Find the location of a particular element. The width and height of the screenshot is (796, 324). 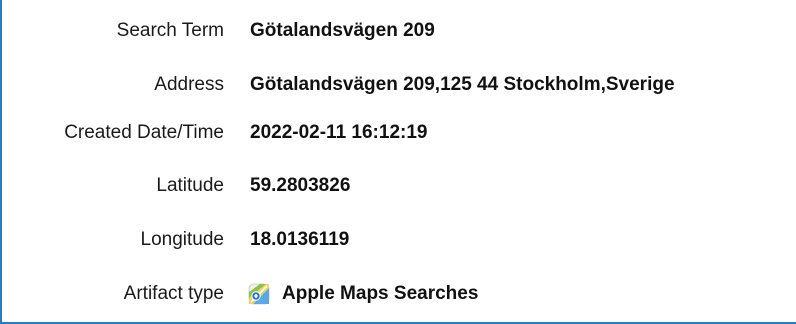

search-term-value: Götalandsvägen 209 is located at coordinates (342, 30).